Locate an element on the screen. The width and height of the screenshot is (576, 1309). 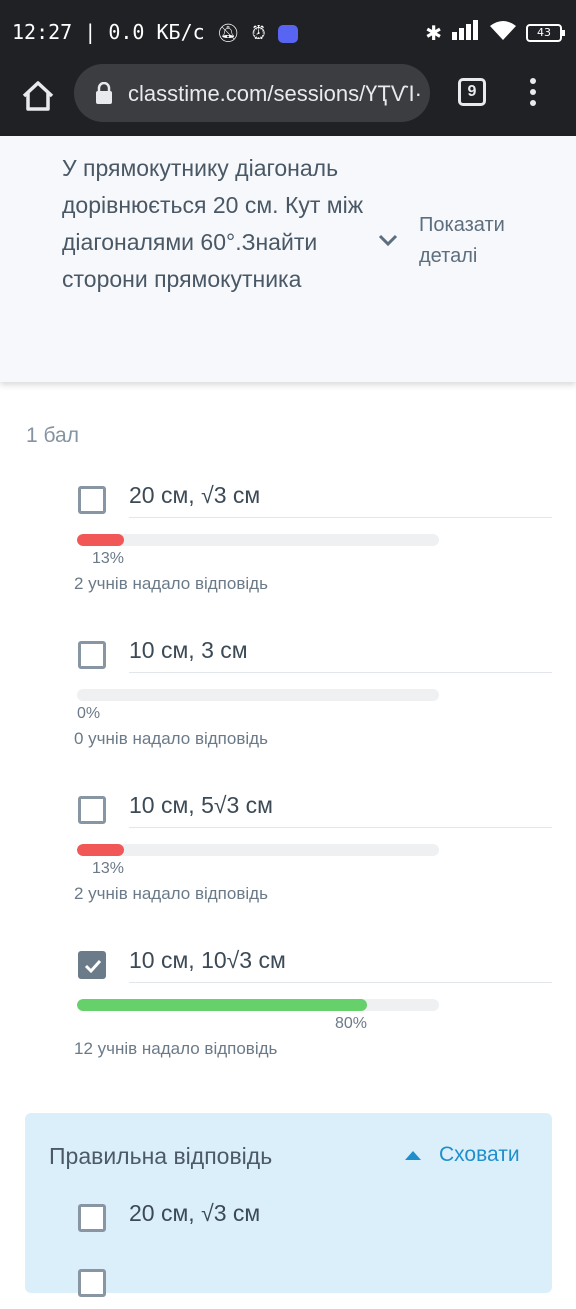
tab-switcher-button: 9 is located at coordinates (472, 92).